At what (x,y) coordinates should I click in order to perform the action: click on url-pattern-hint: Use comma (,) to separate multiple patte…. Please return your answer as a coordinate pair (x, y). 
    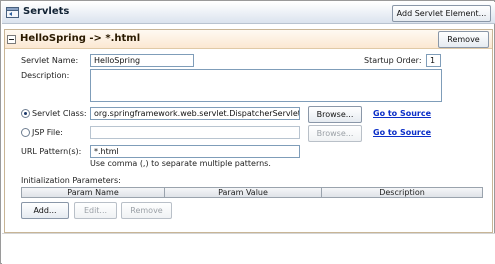
    Looking at the image, I should click on (180, 163).